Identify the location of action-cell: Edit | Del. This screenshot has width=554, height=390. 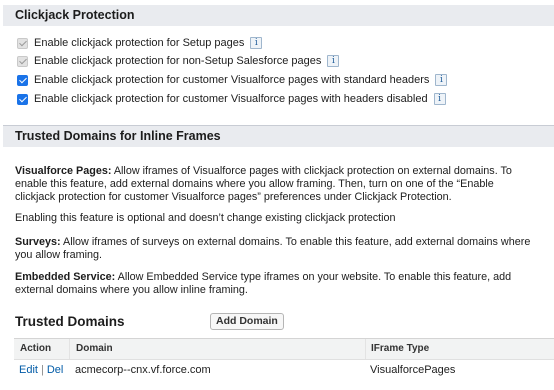
(41, 370).